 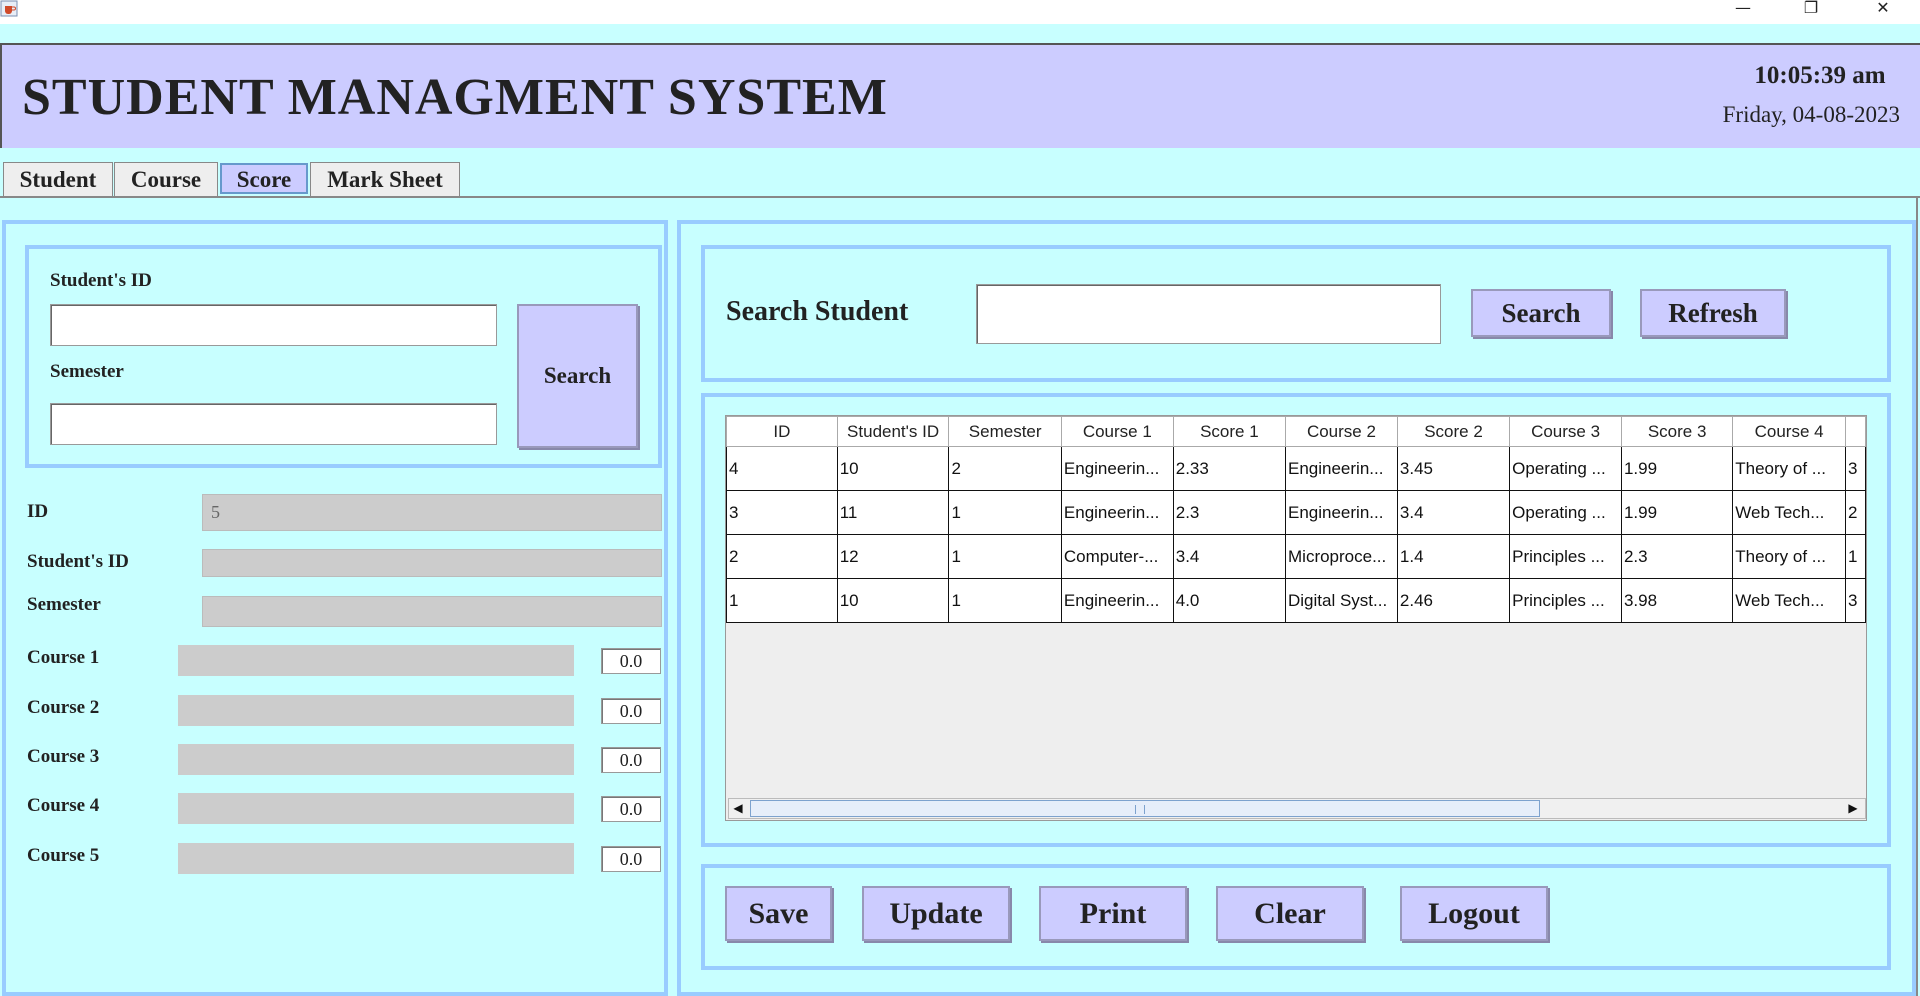 What do you see at coordinates (1341, 431) in the screenshot?
I see `column-header: Course 2` at bounding box center [1341, 431].